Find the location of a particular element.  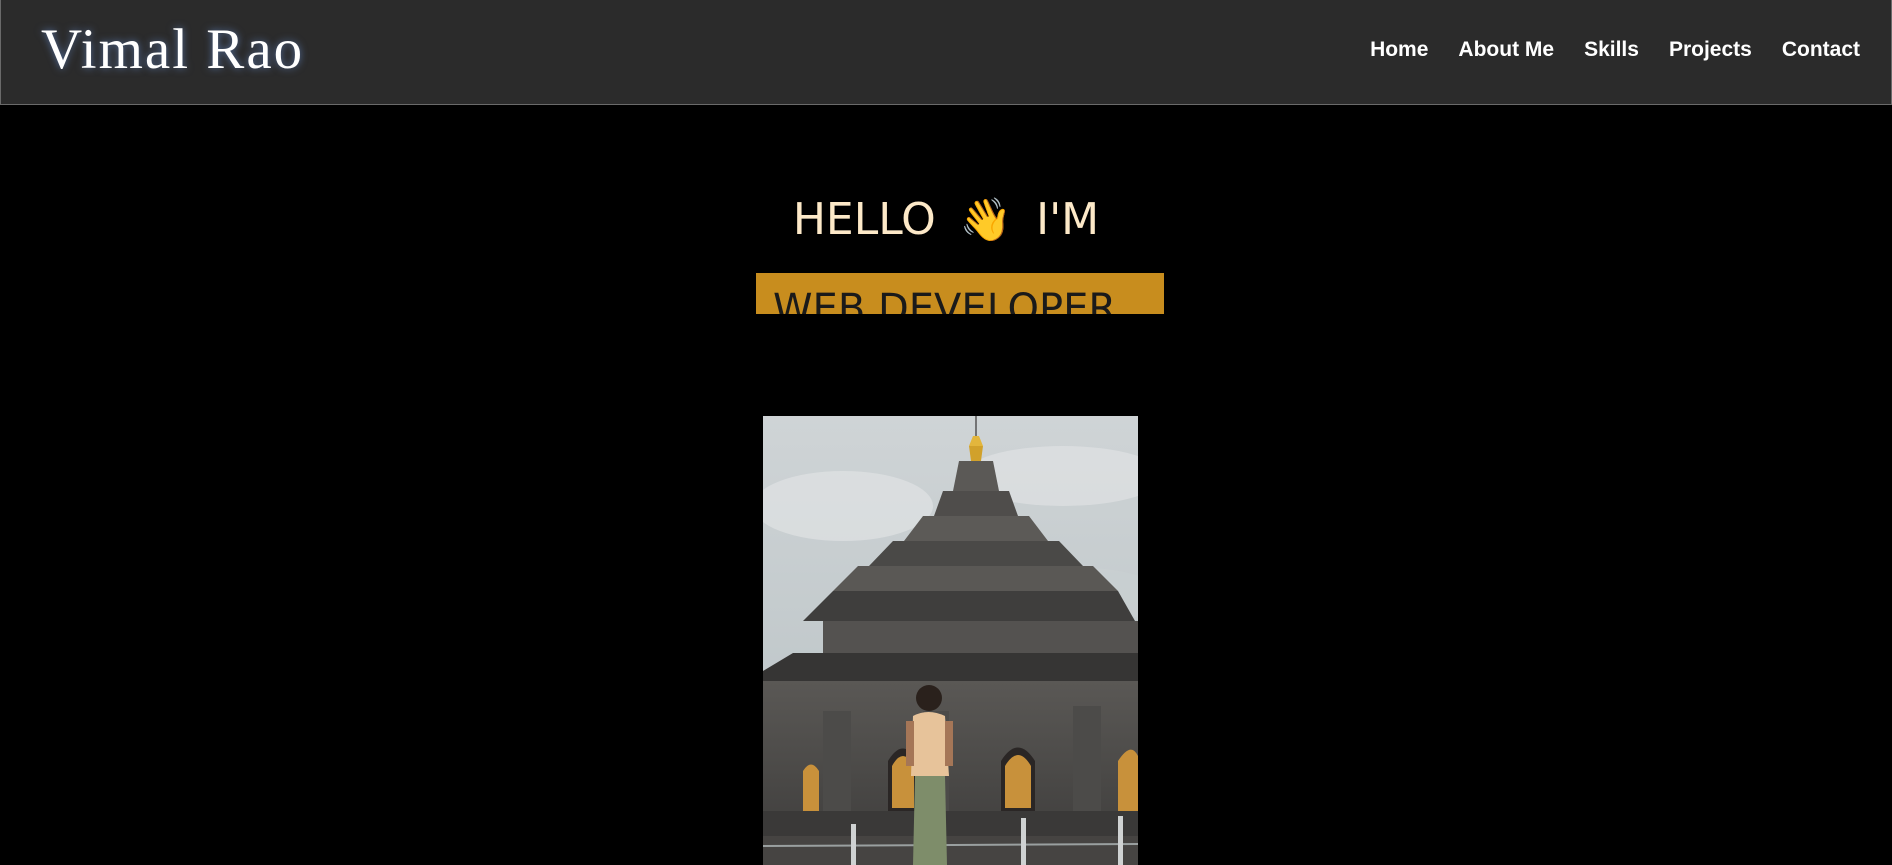

nav-about-link: About Me is located at coordinates (1506, 50).